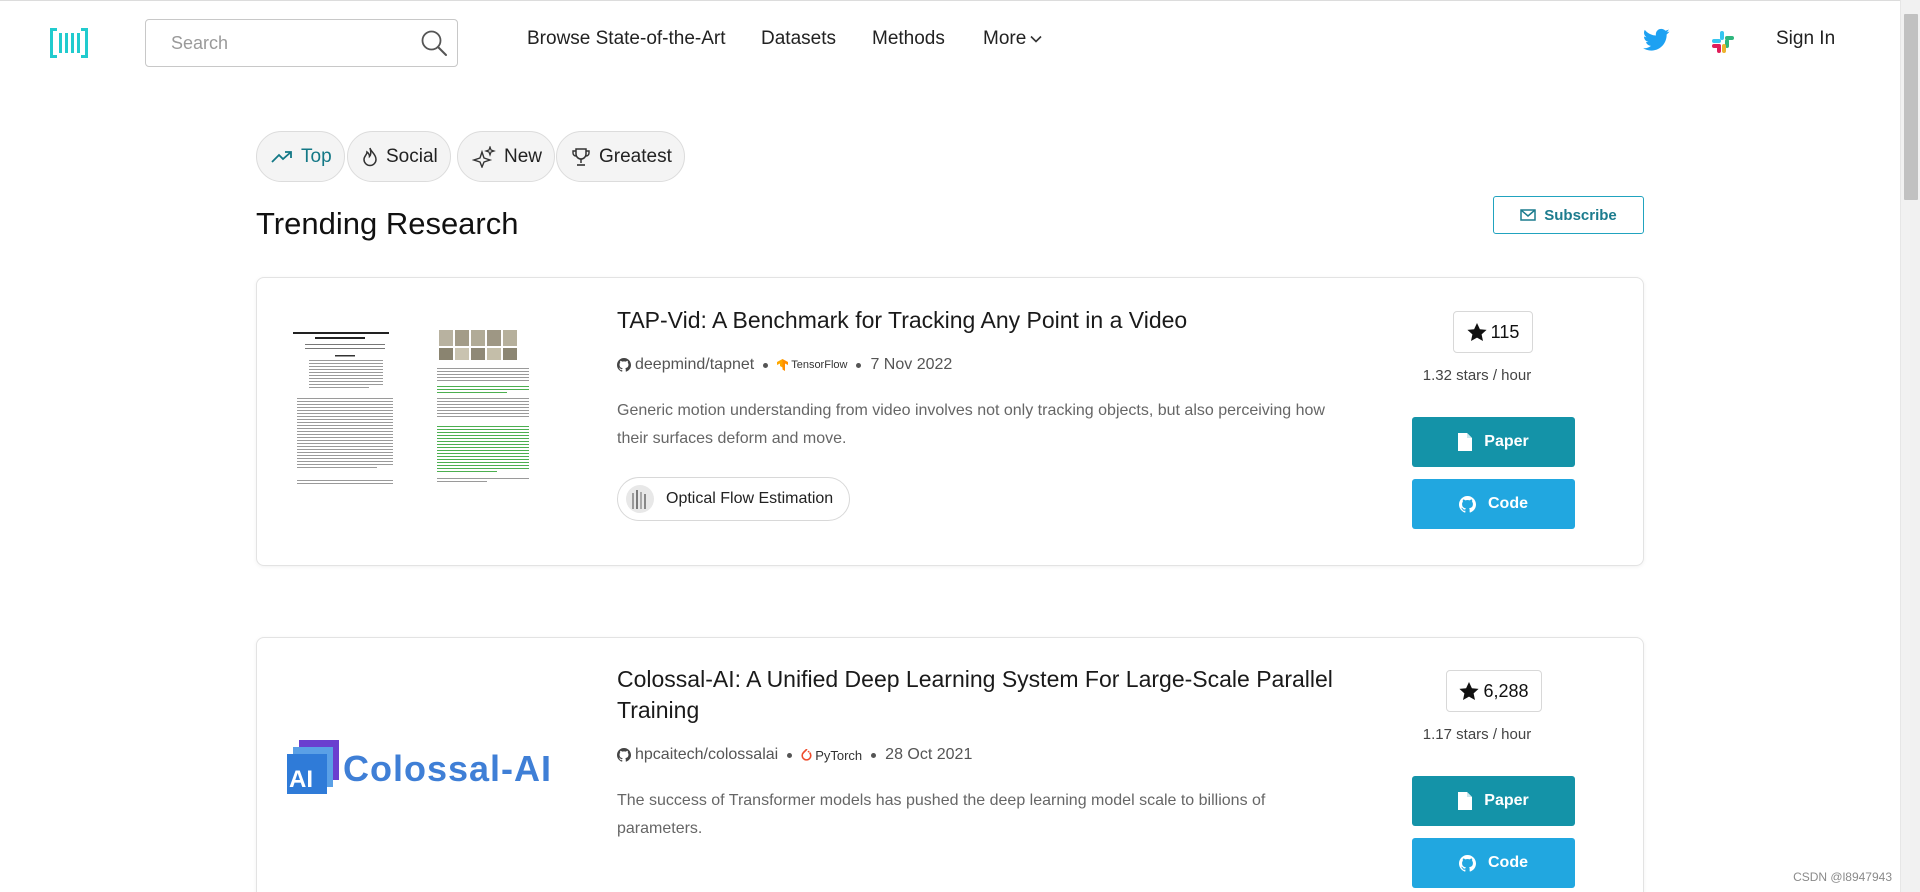  Describe the element at coordinates (523, 156) in the screenshot. I see `filter-new-label: New` at that location.